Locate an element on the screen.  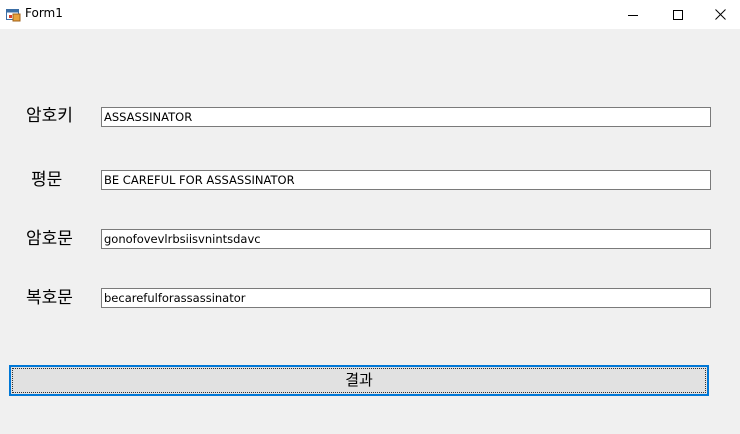
close-button is located at coordinates (718, 14).